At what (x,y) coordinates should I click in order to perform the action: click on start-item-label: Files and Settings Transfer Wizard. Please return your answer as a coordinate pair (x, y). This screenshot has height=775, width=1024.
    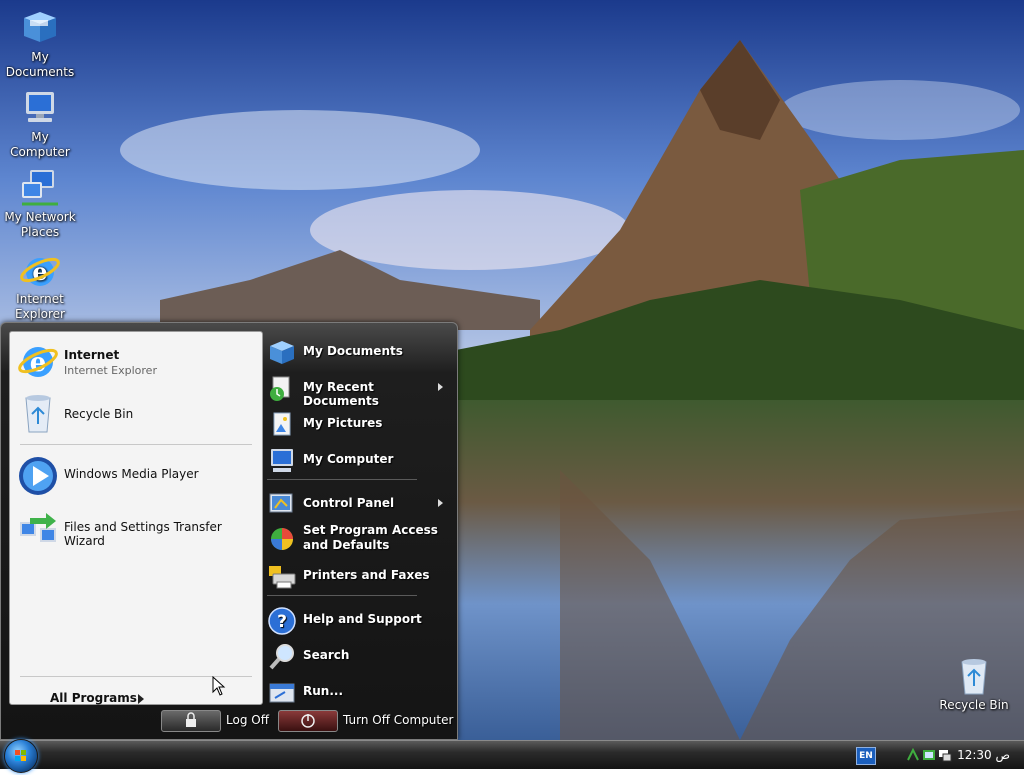
    Looking at the image, I should click on (143, 534).